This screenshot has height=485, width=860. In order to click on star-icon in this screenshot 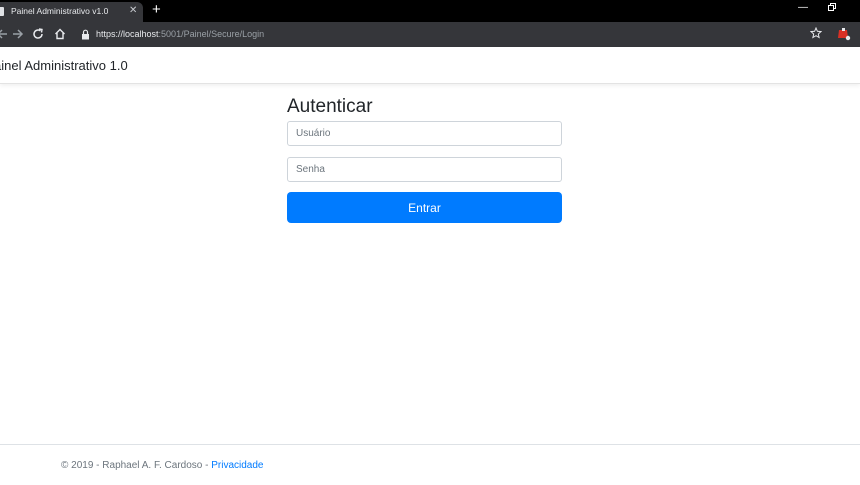, I will do `click(816, 33)`.